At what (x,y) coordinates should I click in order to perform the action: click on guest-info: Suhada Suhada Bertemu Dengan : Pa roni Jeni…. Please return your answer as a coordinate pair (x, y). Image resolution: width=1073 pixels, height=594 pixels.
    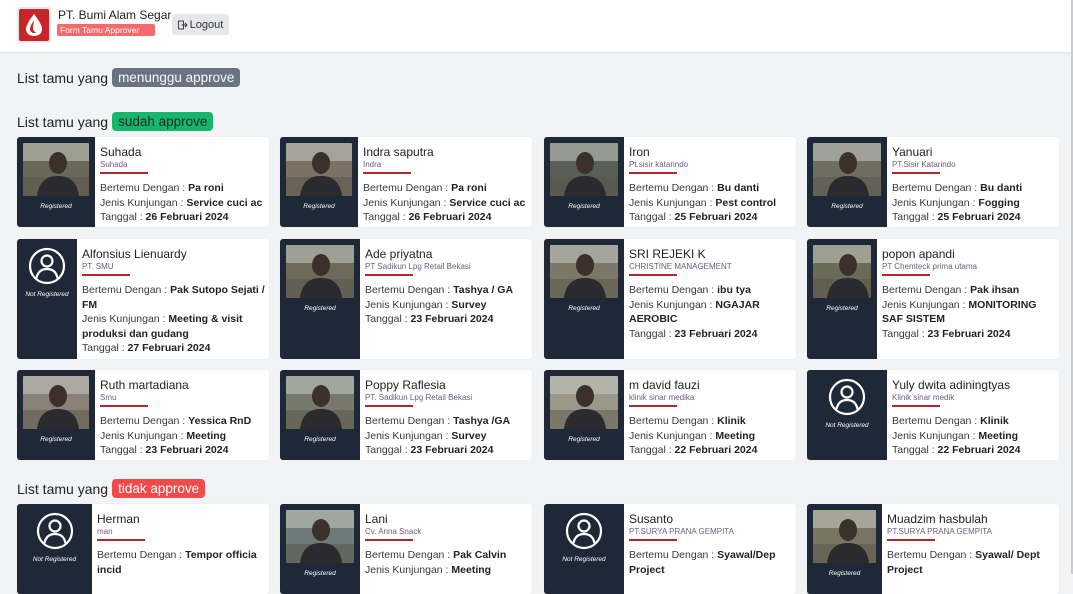
    Looking at the image, I should click on (182, 185).